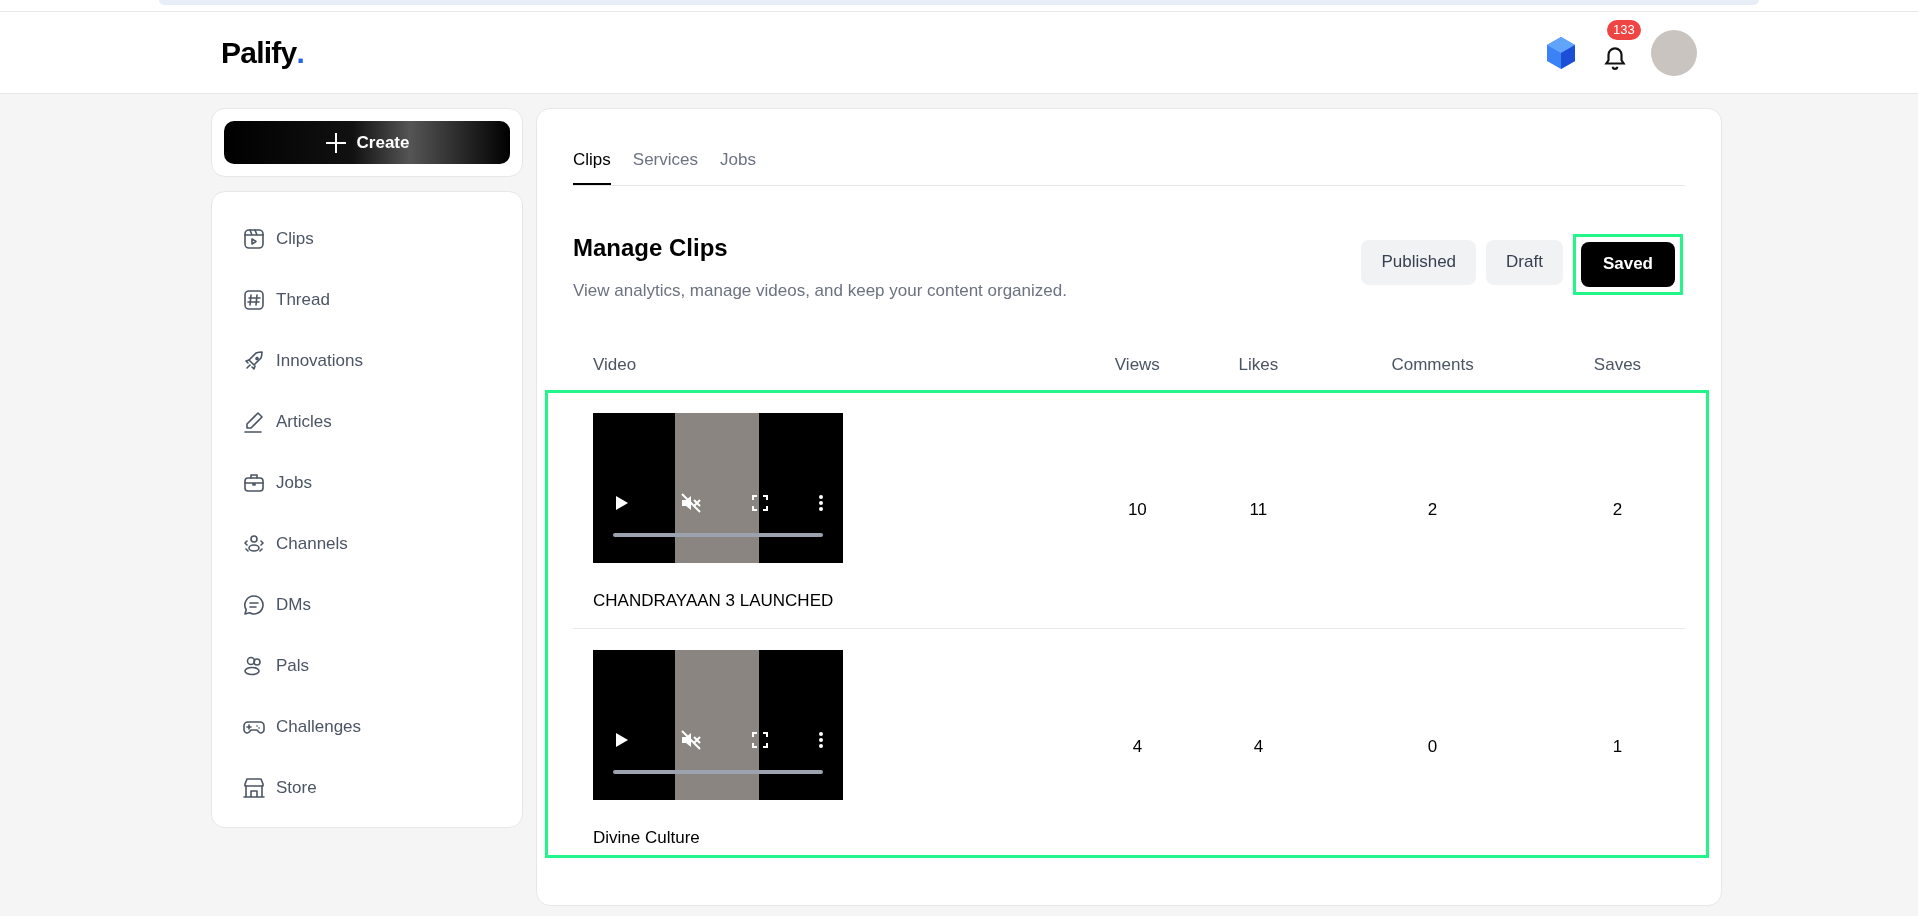  I want to click on video-title: CHANDRAYAAN 3 LAUNCHED, so click(714, 600).